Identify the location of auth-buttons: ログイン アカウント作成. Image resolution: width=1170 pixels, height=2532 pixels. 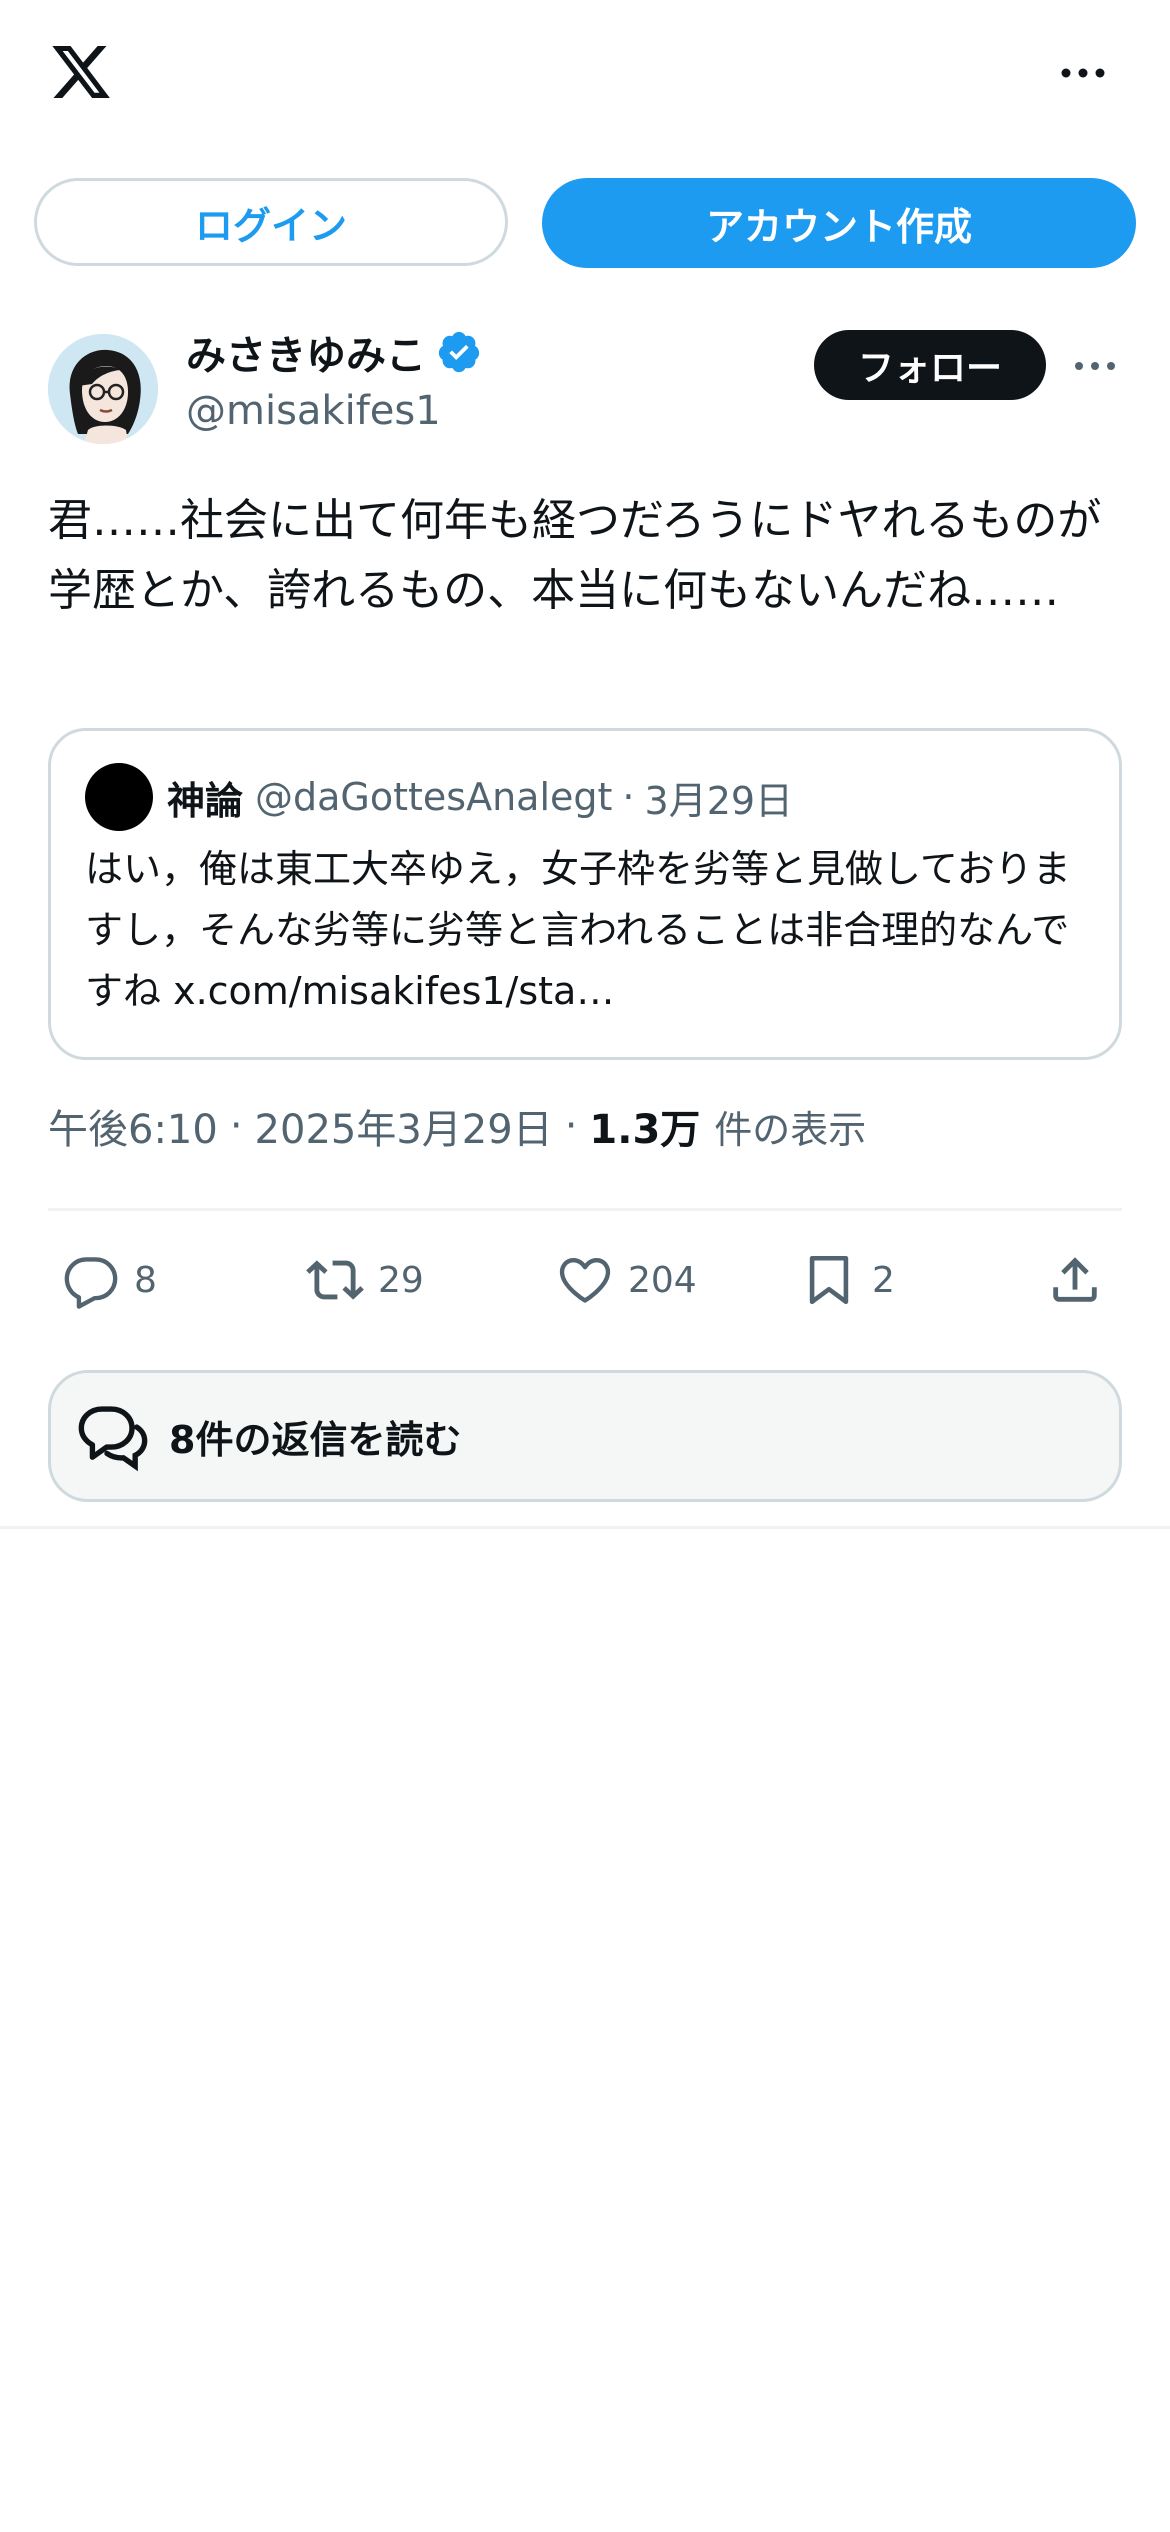
(585, 224).